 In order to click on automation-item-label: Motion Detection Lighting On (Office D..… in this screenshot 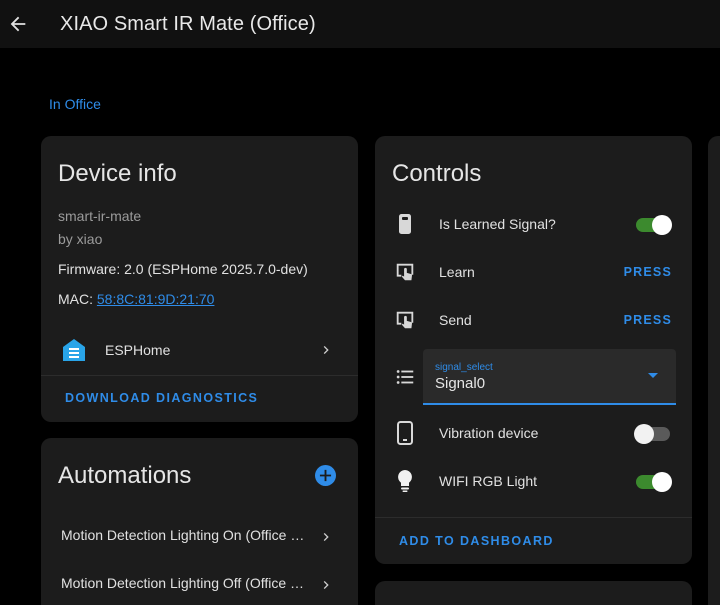, I will do `click(186, 535)`.